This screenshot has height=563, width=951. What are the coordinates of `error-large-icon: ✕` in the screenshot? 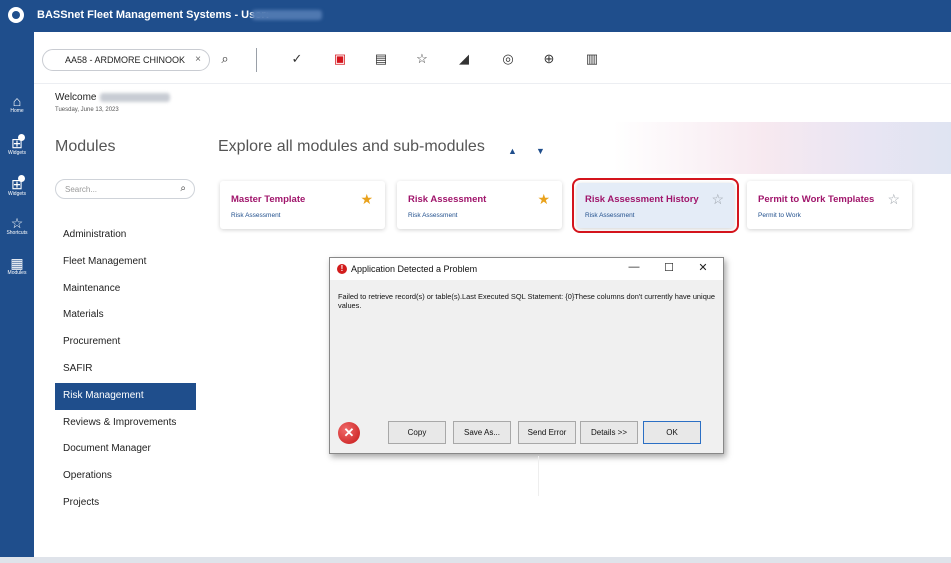 It's located at (349, 433).